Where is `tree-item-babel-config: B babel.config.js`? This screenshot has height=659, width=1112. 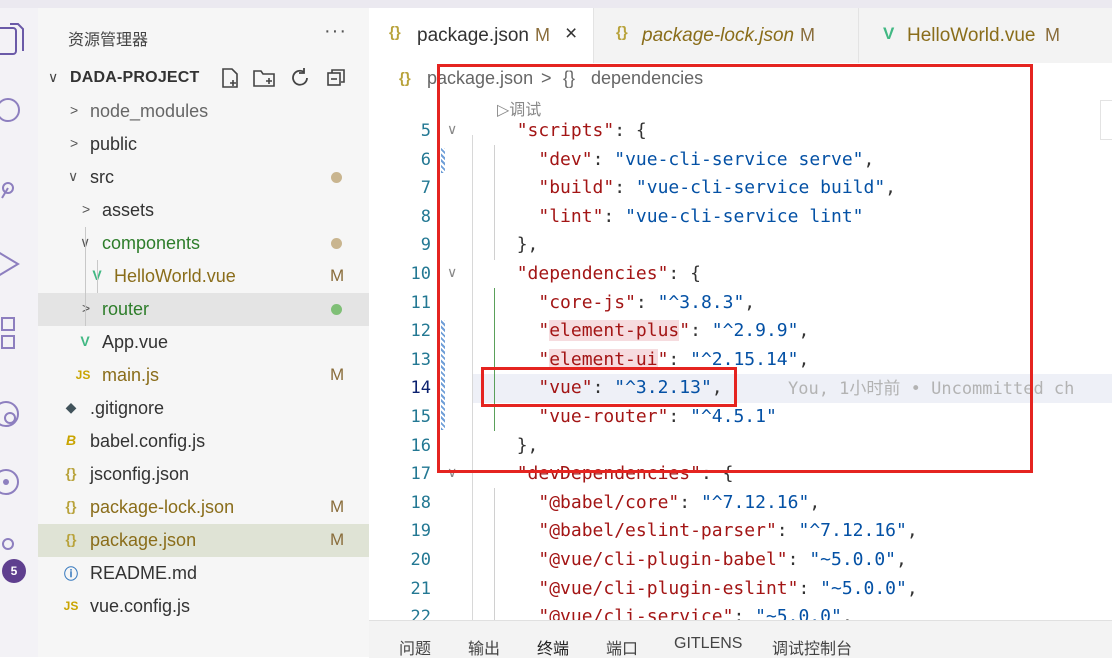
tree-item-babel-config: B babel.config.js is located at coordinates (203, 441).